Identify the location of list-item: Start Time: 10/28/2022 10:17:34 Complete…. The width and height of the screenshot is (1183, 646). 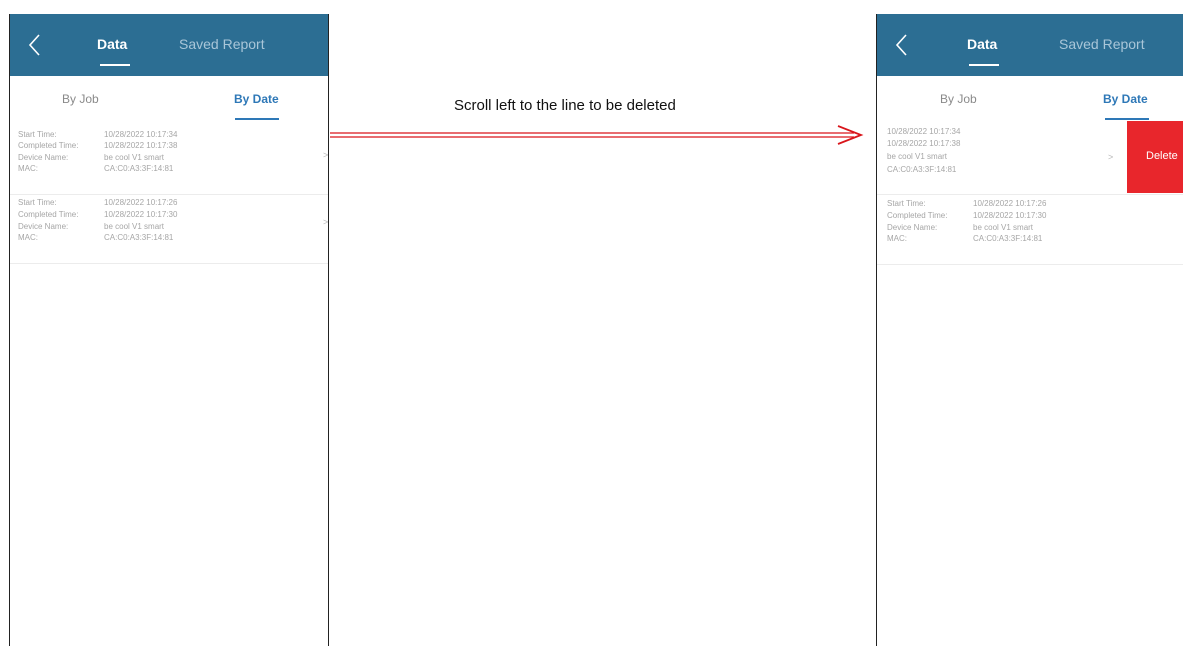
(169, 160).